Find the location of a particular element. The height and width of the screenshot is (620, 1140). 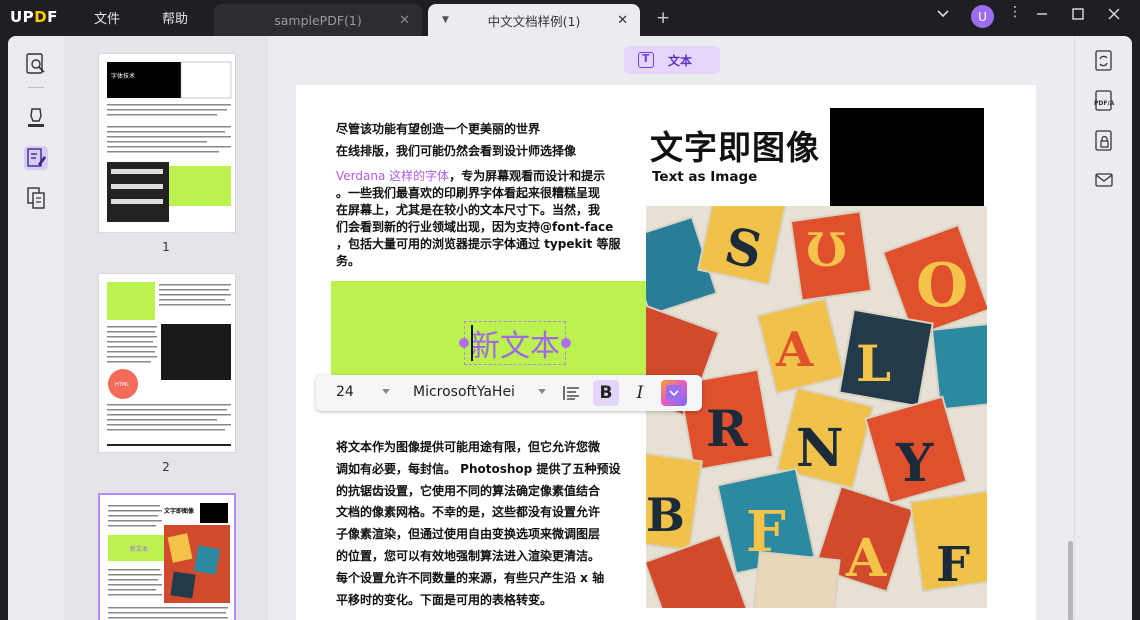

svg-text: L is located at coordinates (873, 363).